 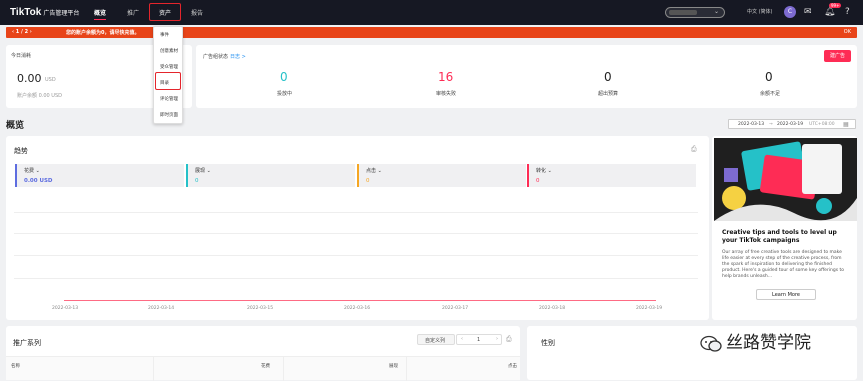 What do you see at coordinates (368, 181) in the screenshot?
I see `metric-clicks-value: 0` at bounding box center [368, 181].